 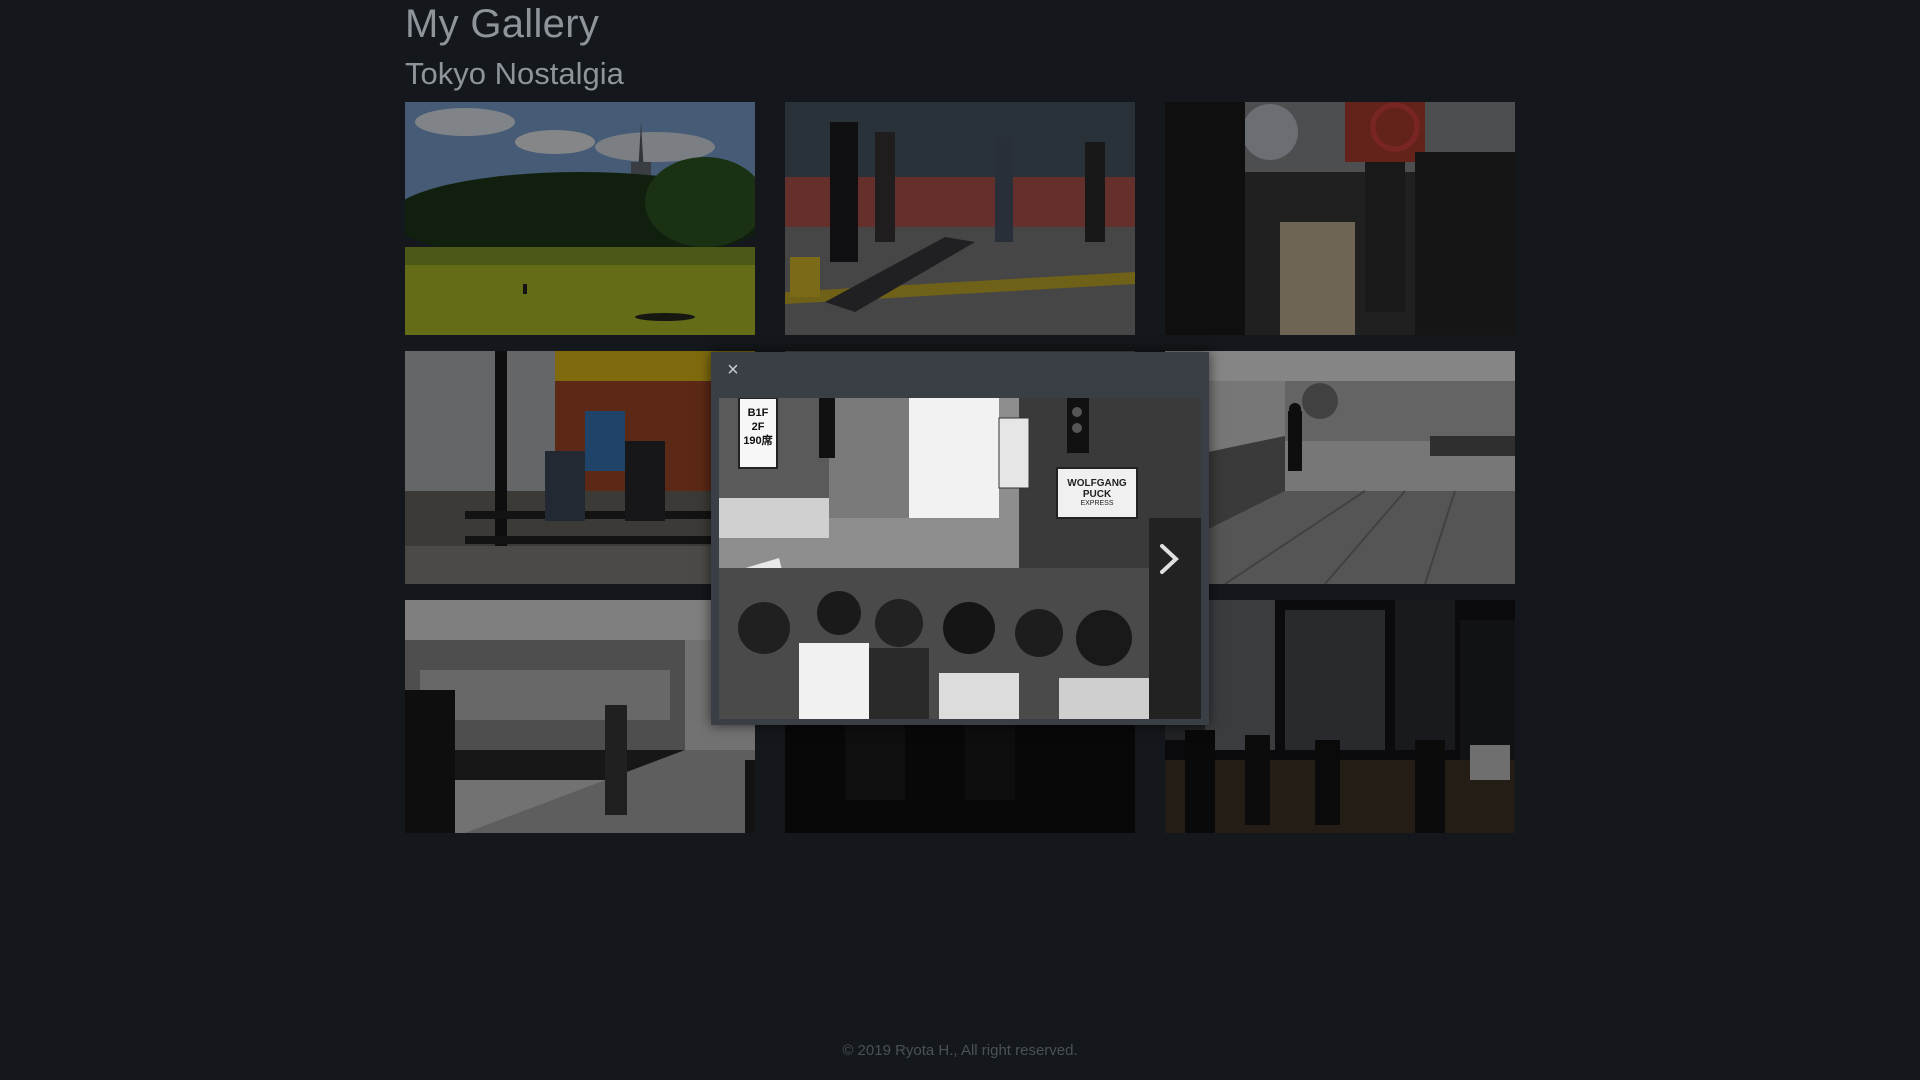 I want to click on store-sign-name: WOLFGANG PUCK, so click(x=1097, y=489).